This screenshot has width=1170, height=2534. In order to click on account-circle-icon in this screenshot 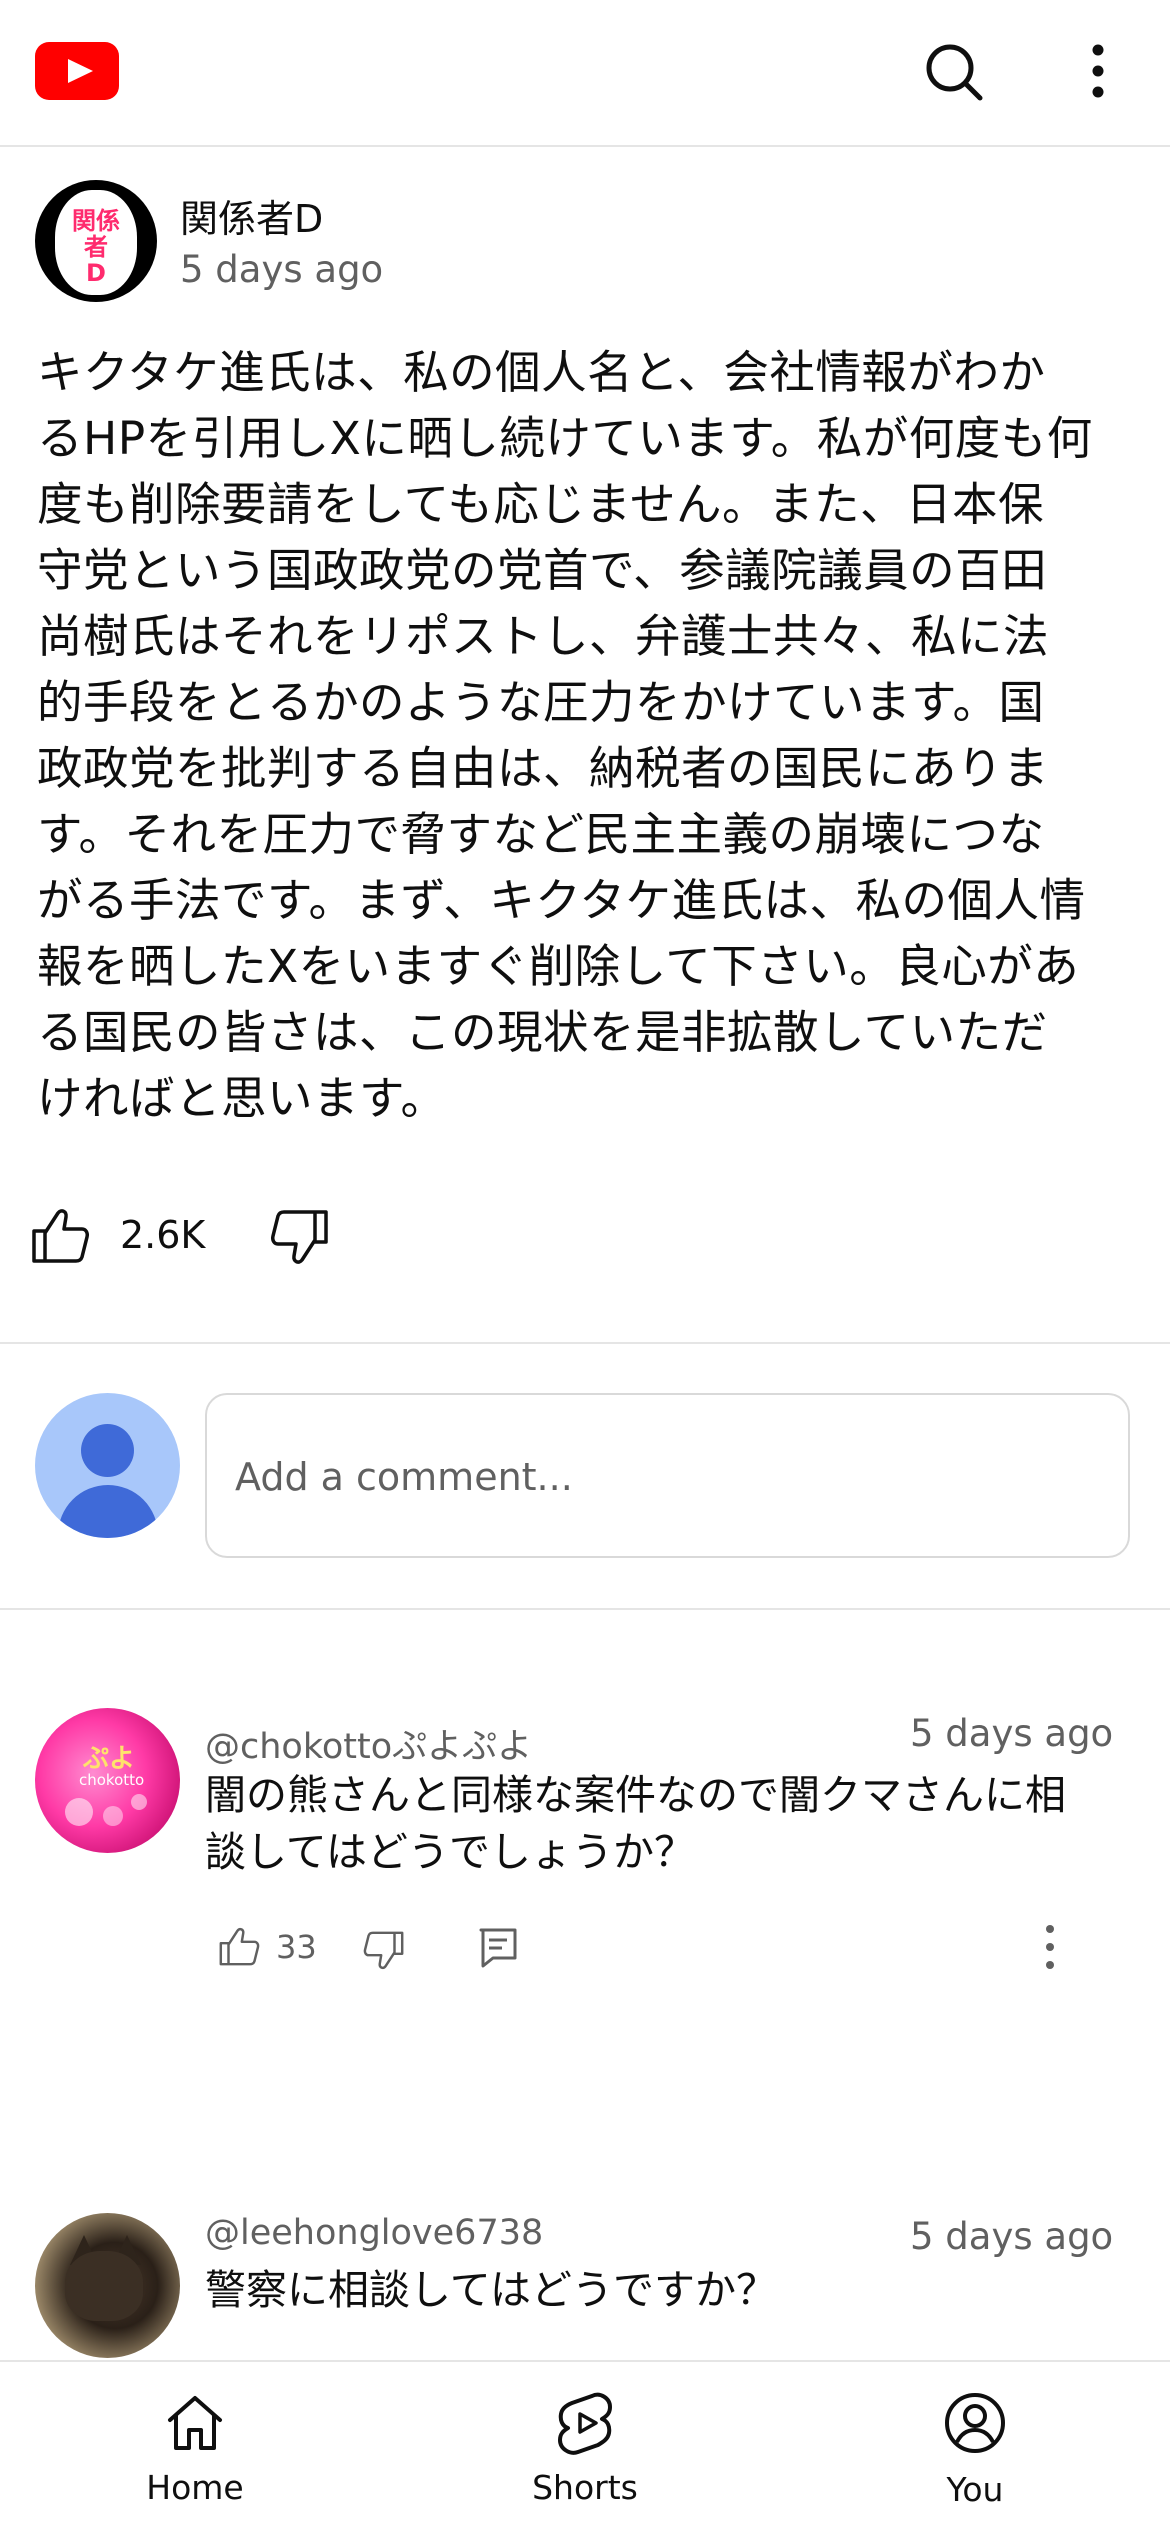, I will do `click(975, 2423)`.